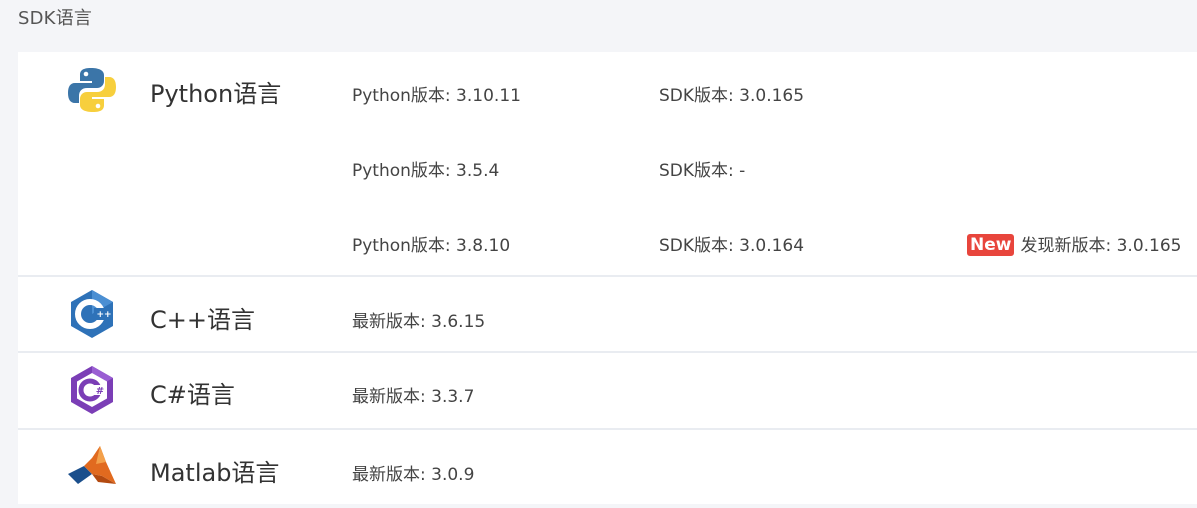 This screenshot has height=508, width=1197. What do you see at coordinates (419, 322) in the screenshot?
I see `latest-version: 最新版本: 3.6.15` at bounding box center [419, 322].